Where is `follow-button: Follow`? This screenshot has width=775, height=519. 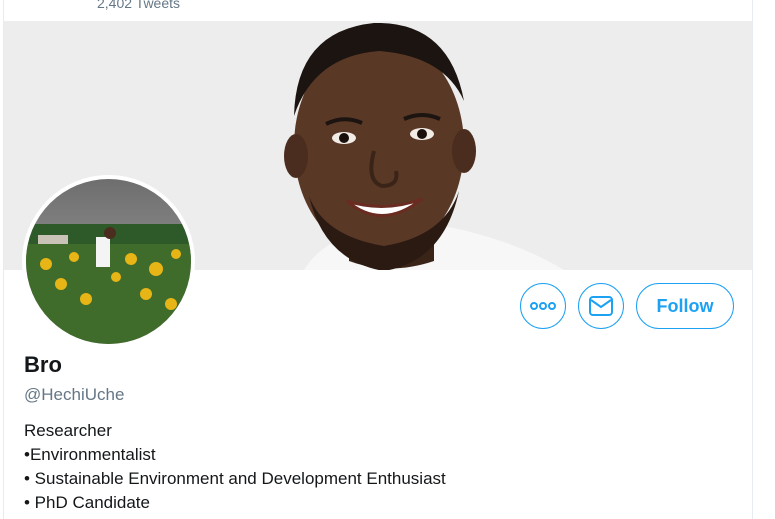
follow-button: Follow is located at coordinates (685, 306).